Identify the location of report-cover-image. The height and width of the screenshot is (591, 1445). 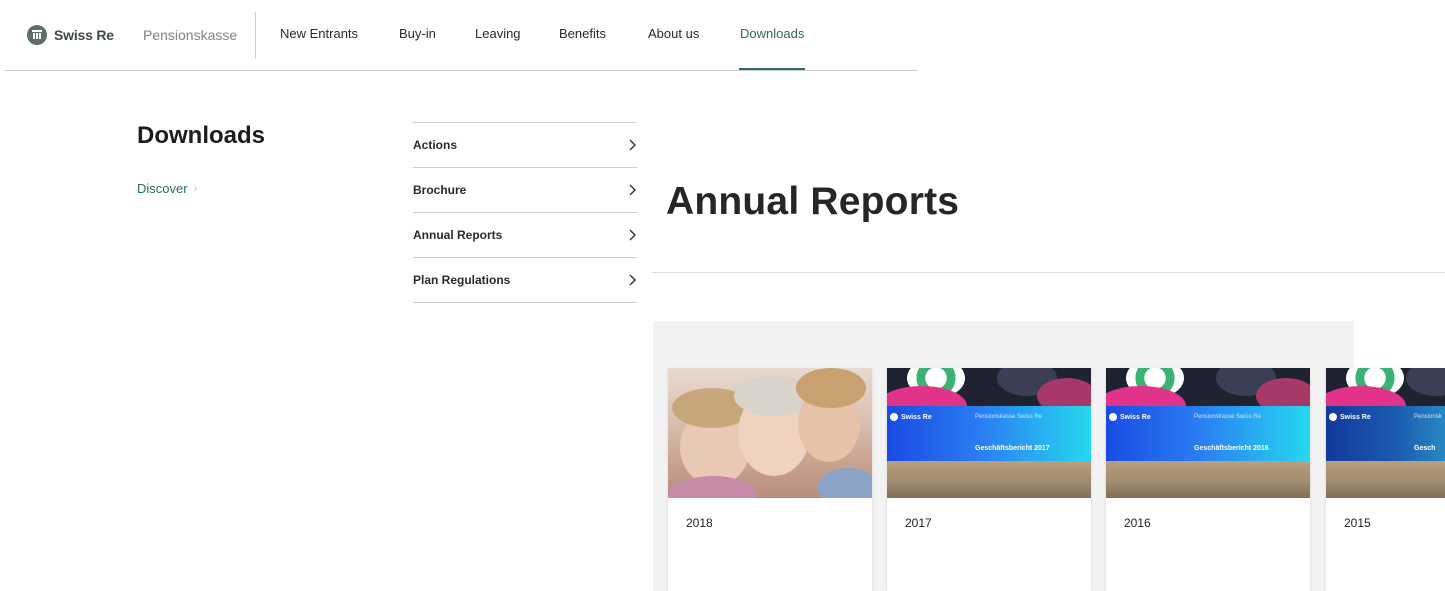
(770, 433).